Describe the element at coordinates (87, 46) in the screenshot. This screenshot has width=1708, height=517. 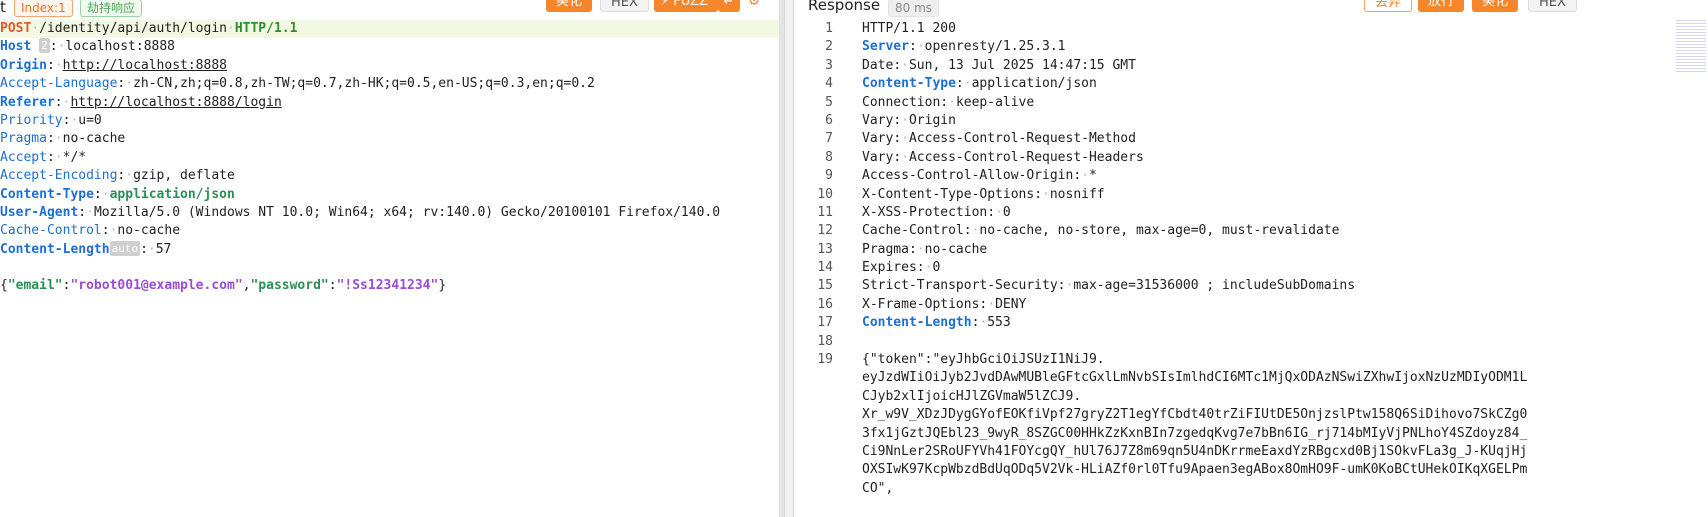
I see `header-row: Host 2:·localhost:8888` at that location.